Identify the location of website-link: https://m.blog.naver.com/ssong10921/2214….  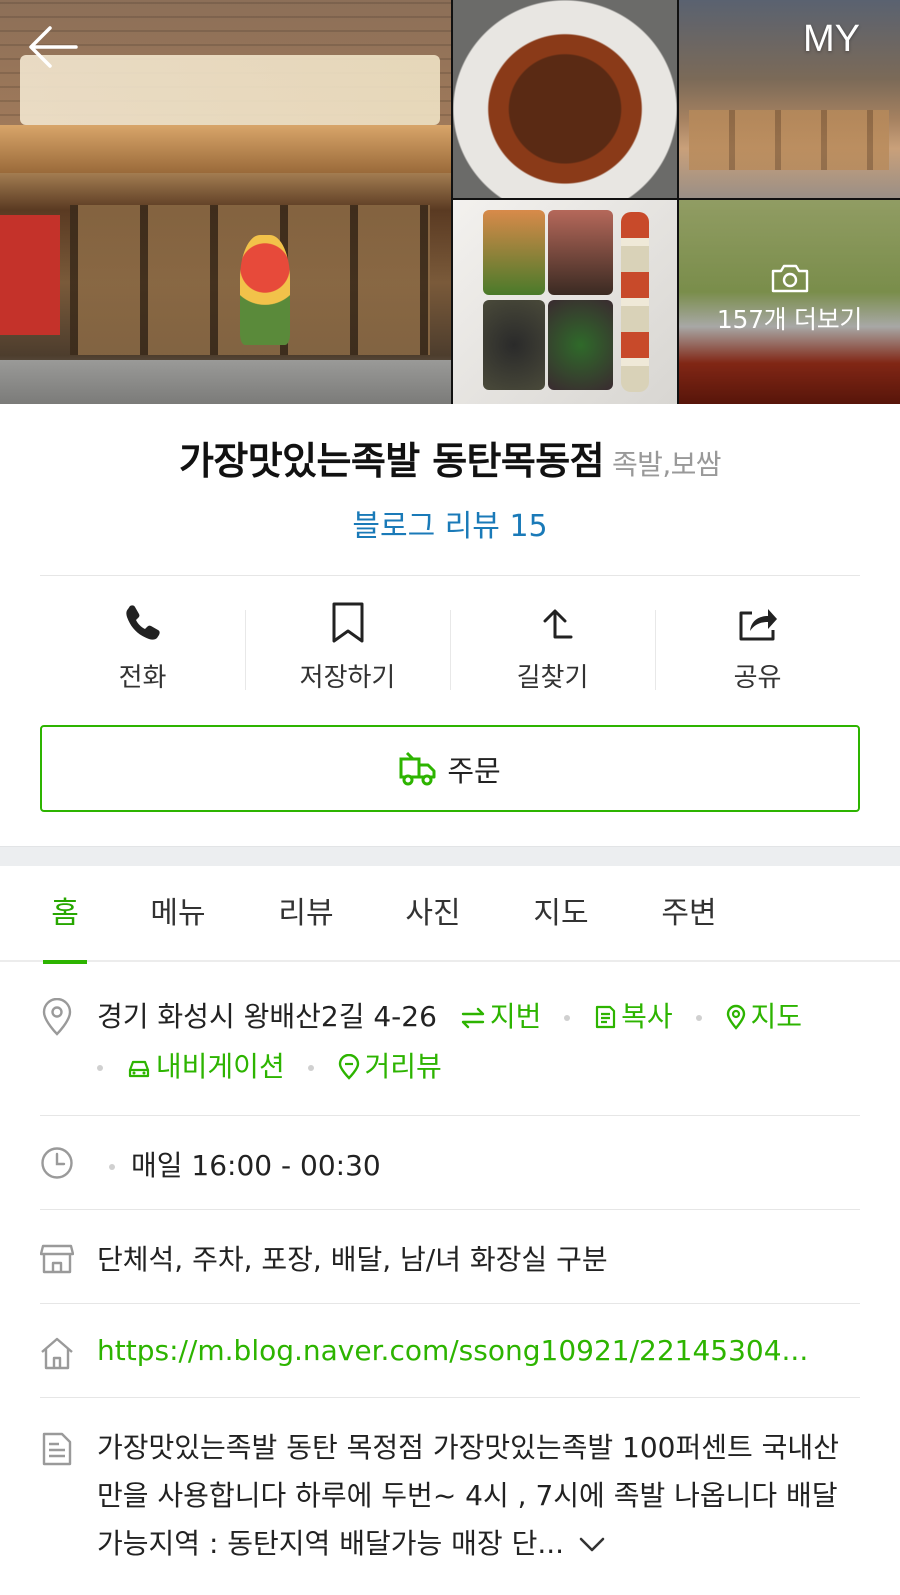
(452, 1350).